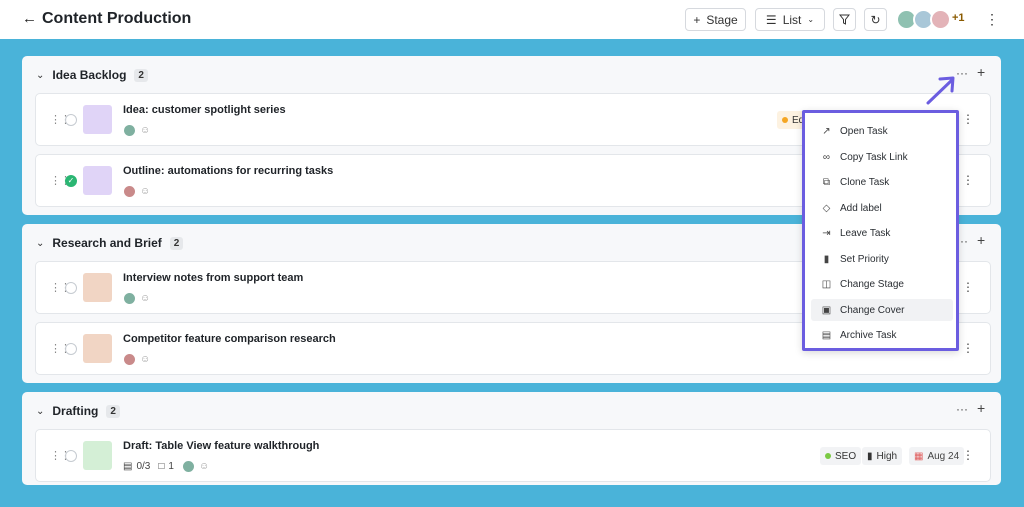 The width and height of the screenshot is (1024, 507). I want to click on task-title: Draft: Table View feature walkthrough, so click(221, 446).